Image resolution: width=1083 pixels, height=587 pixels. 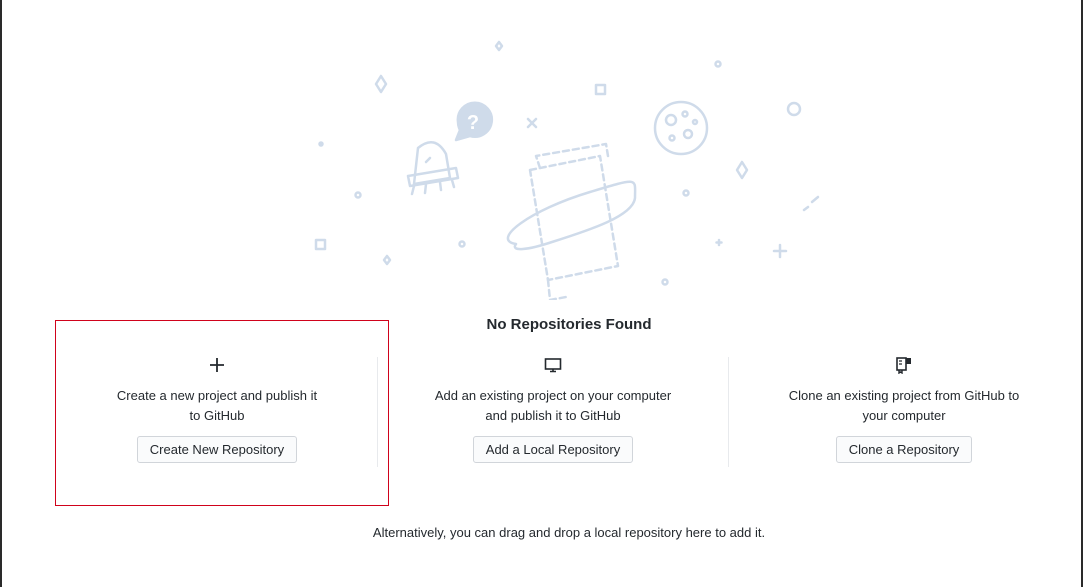 What do you see at coordinates (473, 123) in the screenshot?
I see `question-mark-text: ?` at bounding box center [473, 123].